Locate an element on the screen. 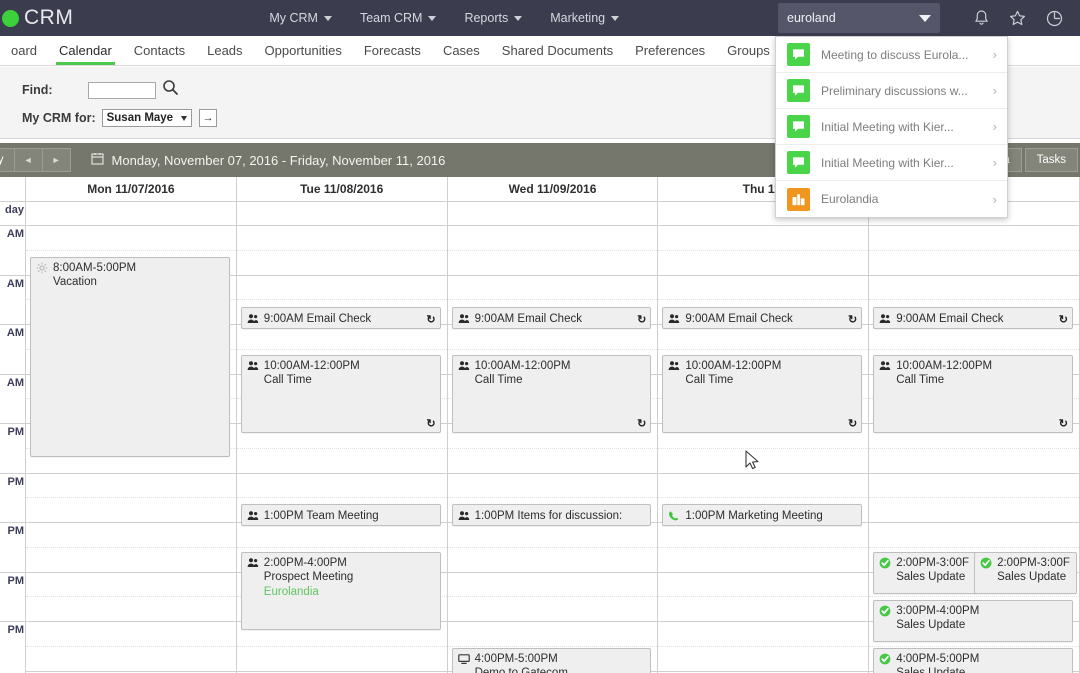 The height and width of the screenshot is (673, 1080). tab-contacts: Contacts is located at coordinates (159, 54).